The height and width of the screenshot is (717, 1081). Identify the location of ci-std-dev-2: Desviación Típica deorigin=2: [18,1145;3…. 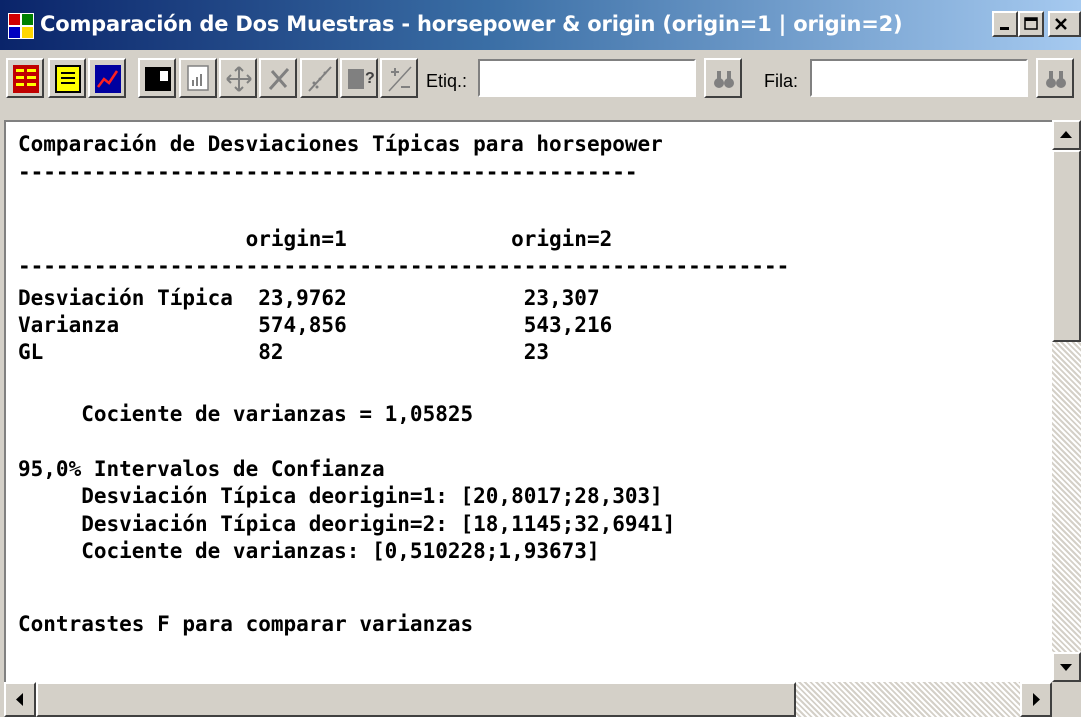
(347, 524).